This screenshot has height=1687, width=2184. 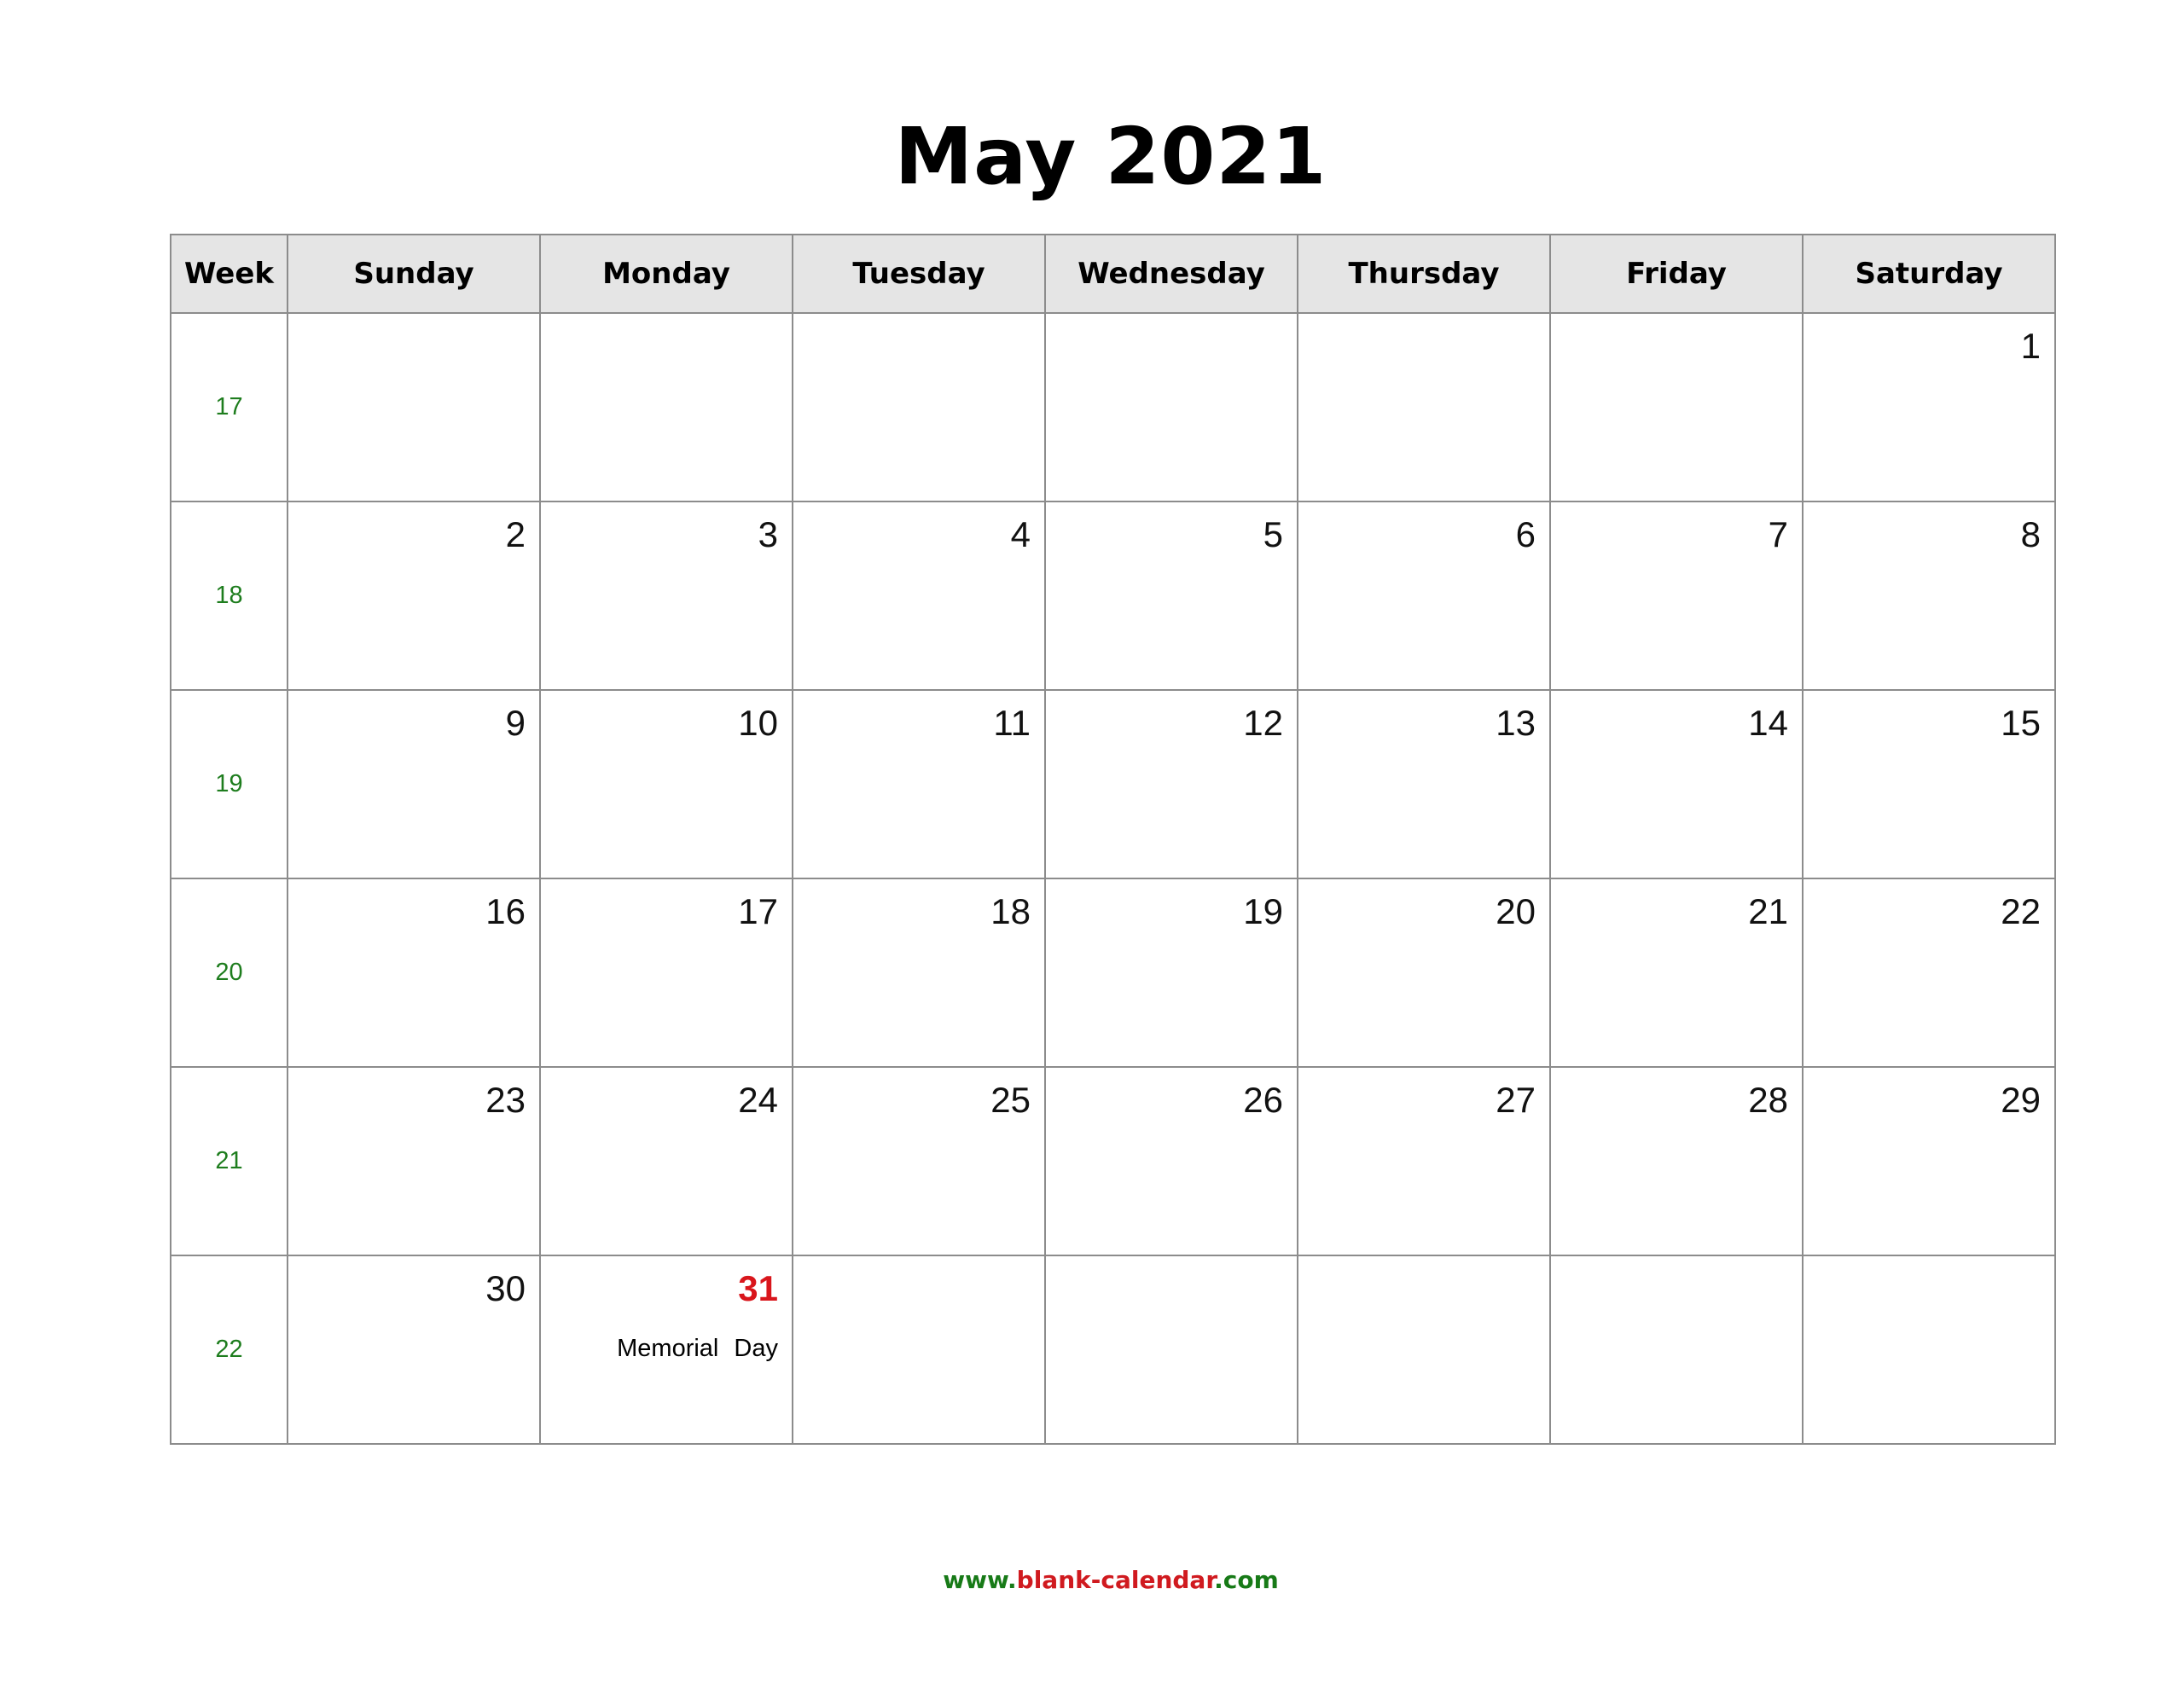 I want to click on date-number: 22, so click(x=2021, y=911).